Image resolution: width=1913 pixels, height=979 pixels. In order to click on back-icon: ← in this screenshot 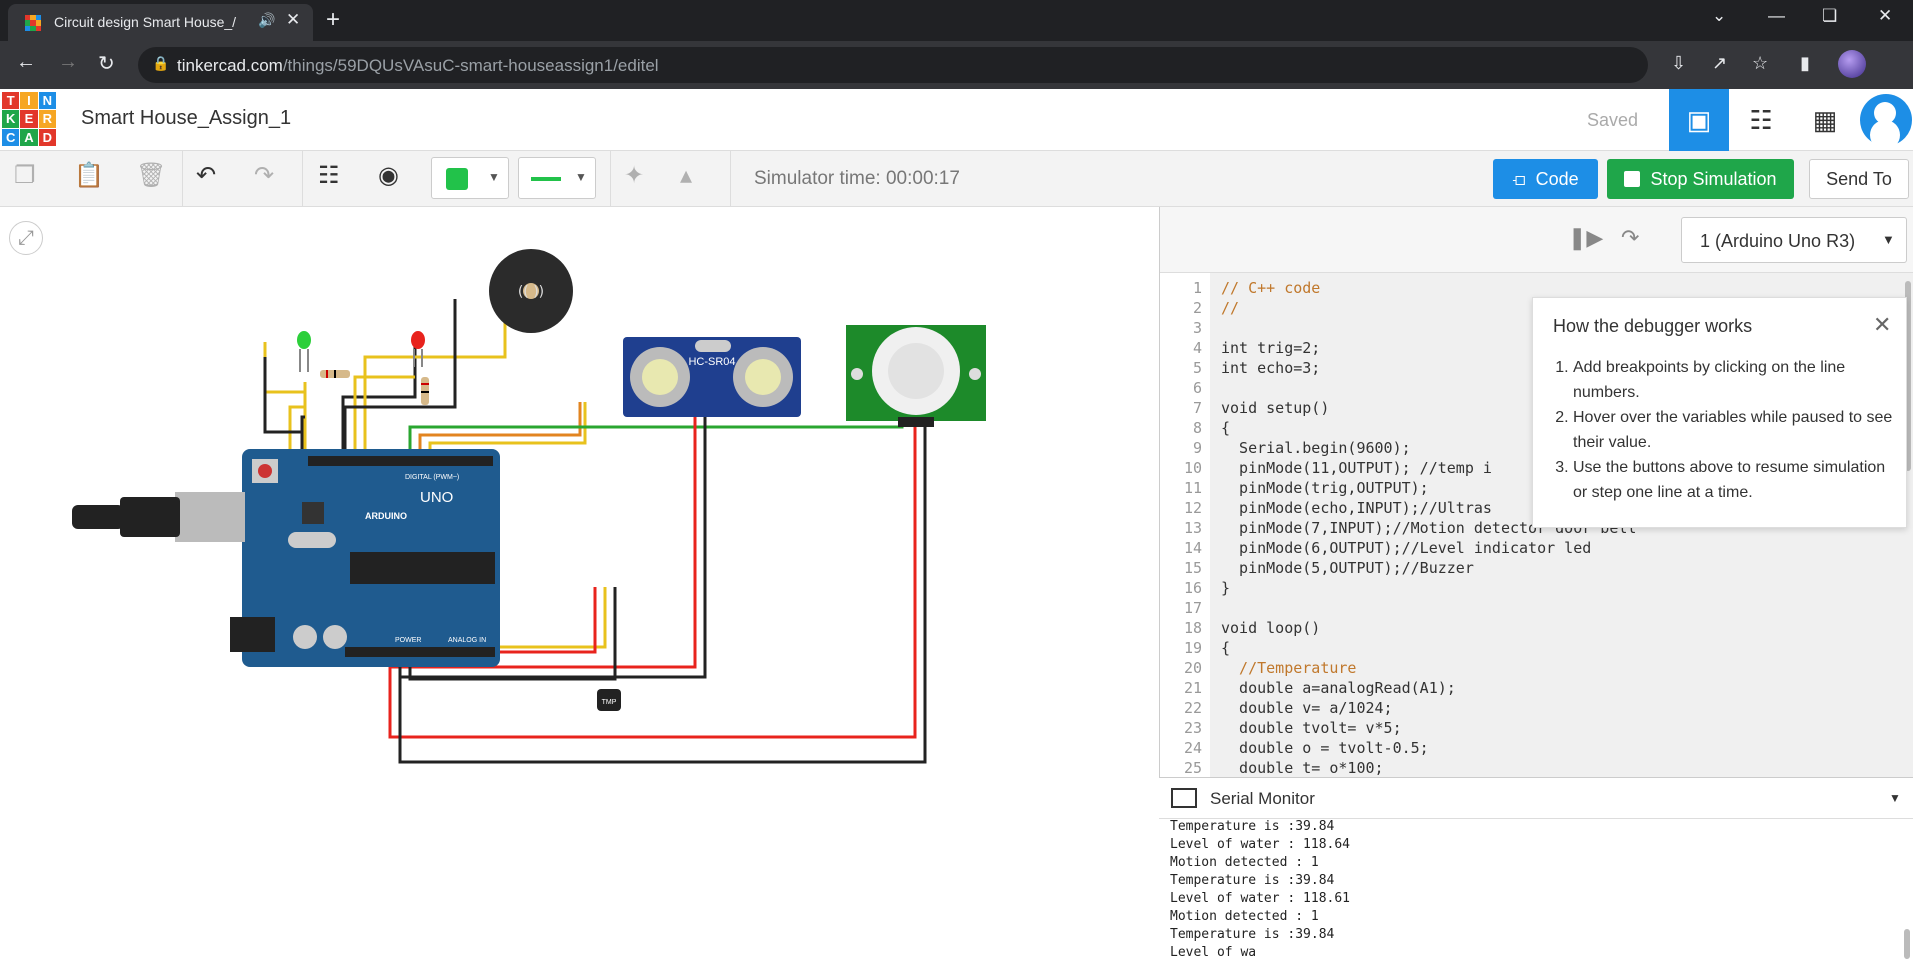, I will do `click(26, 62)`.